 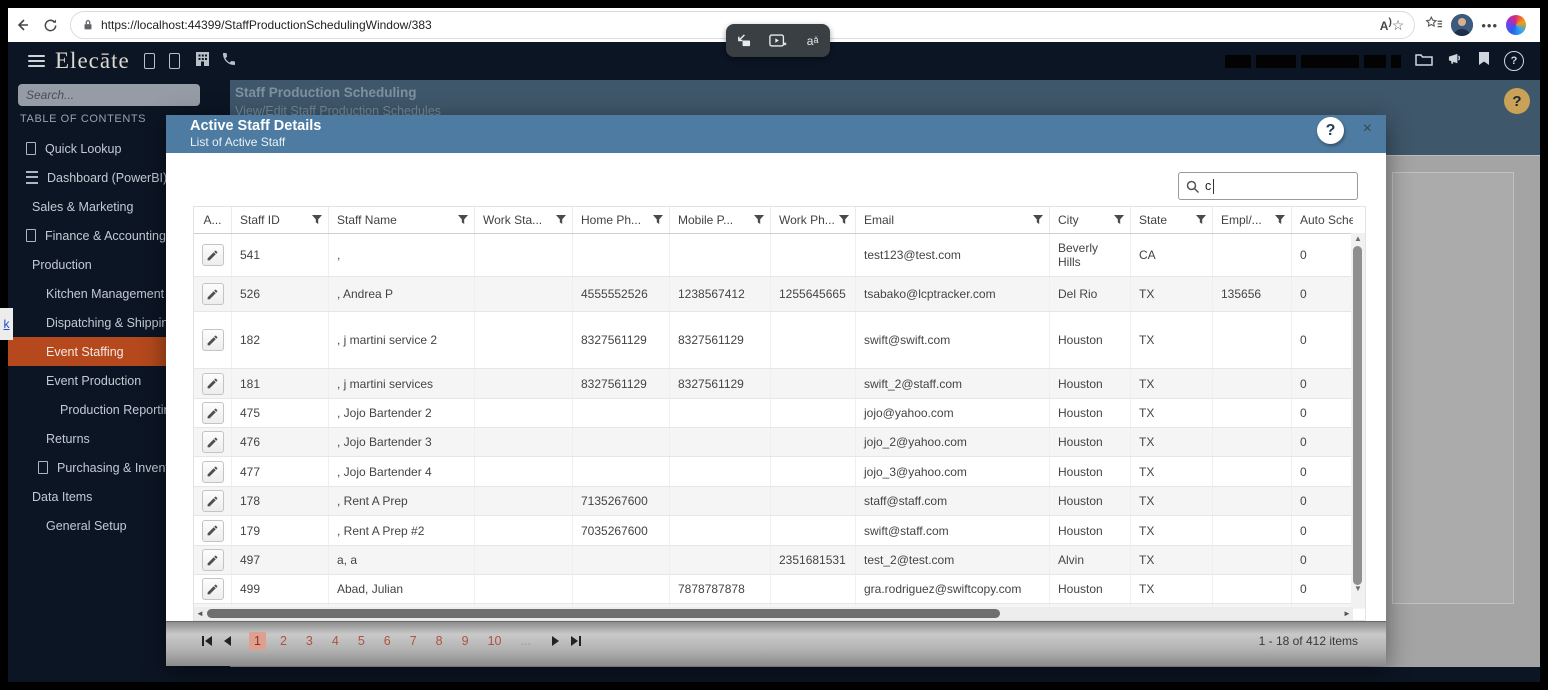 What do you see at coordinates (361, 641) in the screenshot?
I see `pager-page-5: 5` at bounding box center [361, 641].